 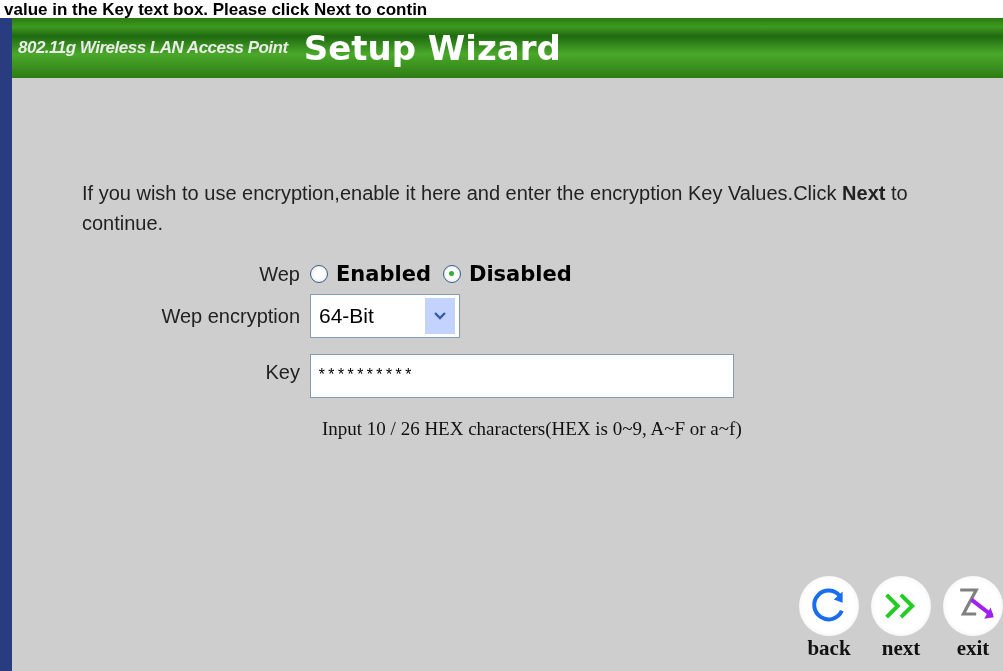 I want to click on instruction-text: If you wish to use encryption,enable it here and enter the encryption Key Values.Click Next to continue., so click(x=495, y=208).